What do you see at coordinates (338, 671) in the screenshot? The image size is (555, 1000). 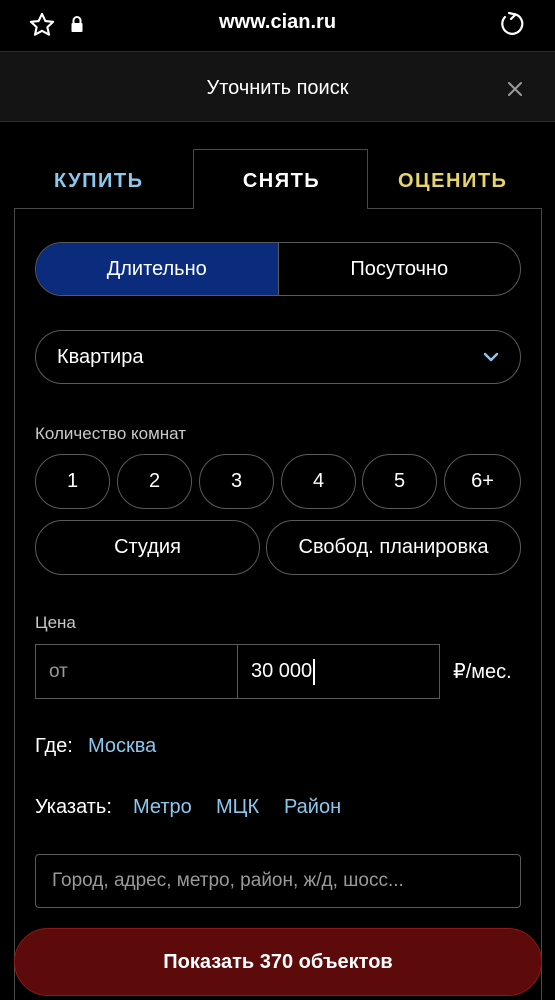 I see `price-to-input: 30 000` at bounding box center [338, 671].